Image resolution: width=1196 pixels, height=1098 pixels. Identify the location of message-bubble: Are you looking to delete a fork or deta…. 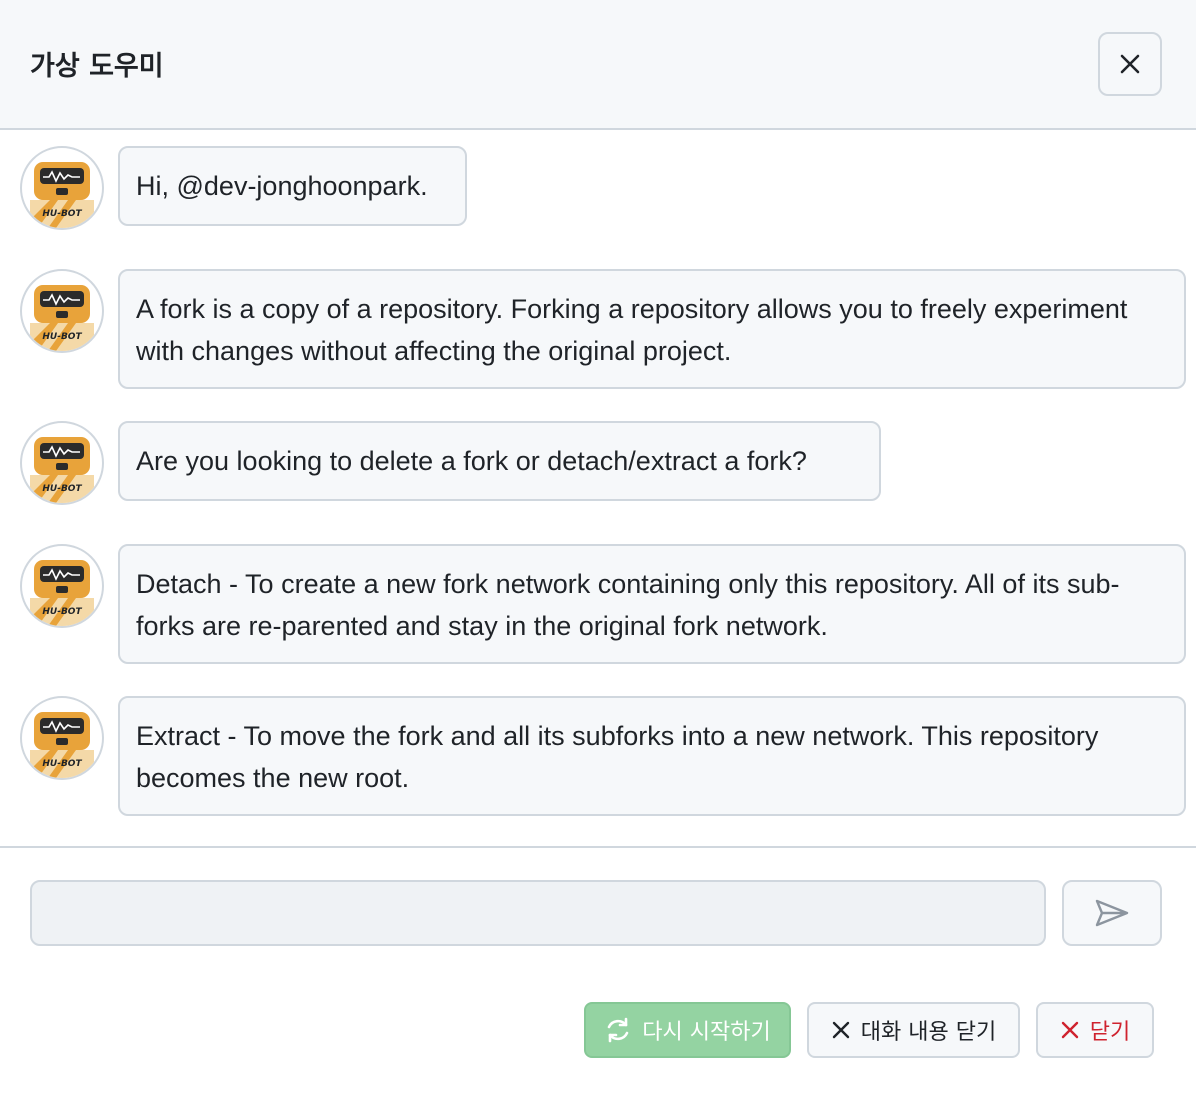
(499, 461).